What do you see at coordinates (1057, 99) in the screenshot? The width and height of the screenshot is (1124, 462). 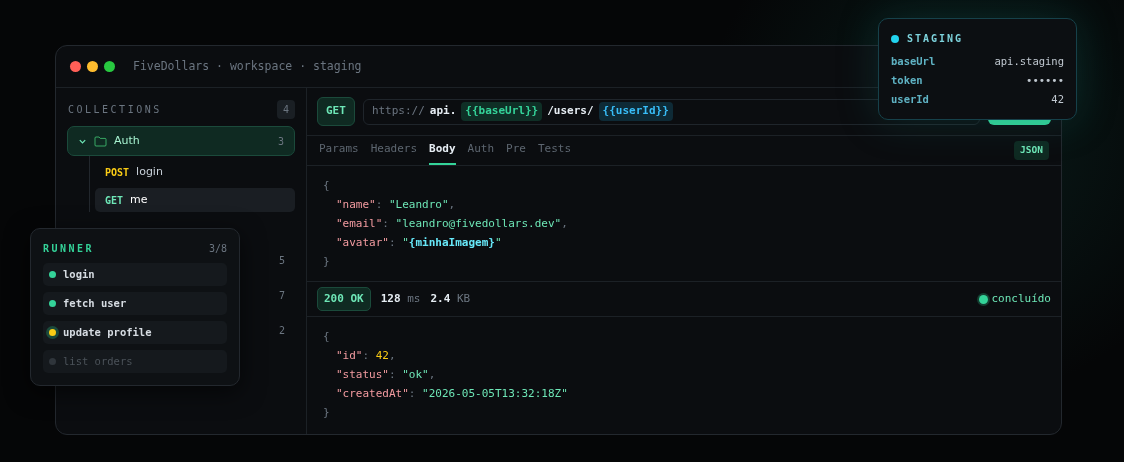 I see `variable-value: 42` at bounding box center [1057, 99].